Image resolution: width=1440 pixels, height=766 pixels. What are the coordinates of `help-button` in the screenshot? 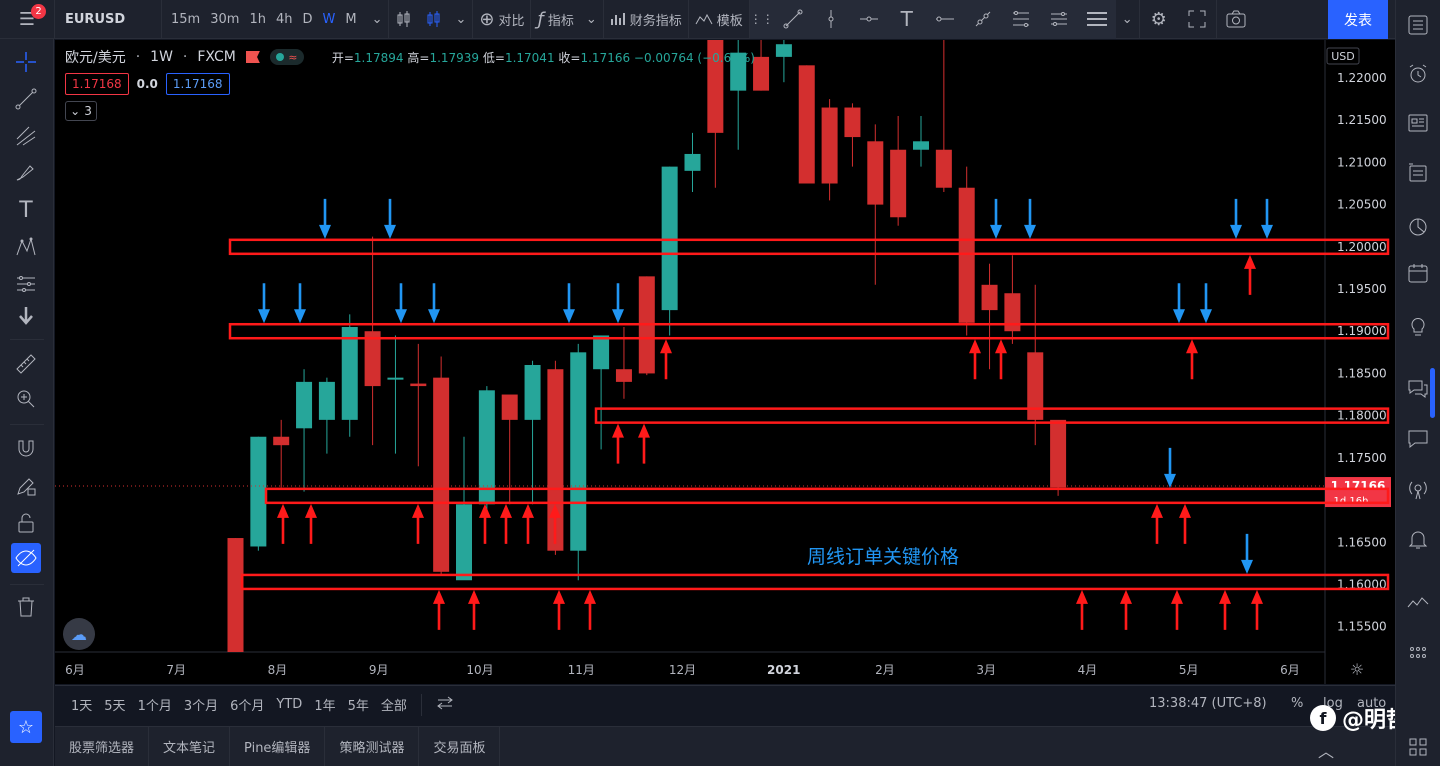 It's located at (1418, 747).